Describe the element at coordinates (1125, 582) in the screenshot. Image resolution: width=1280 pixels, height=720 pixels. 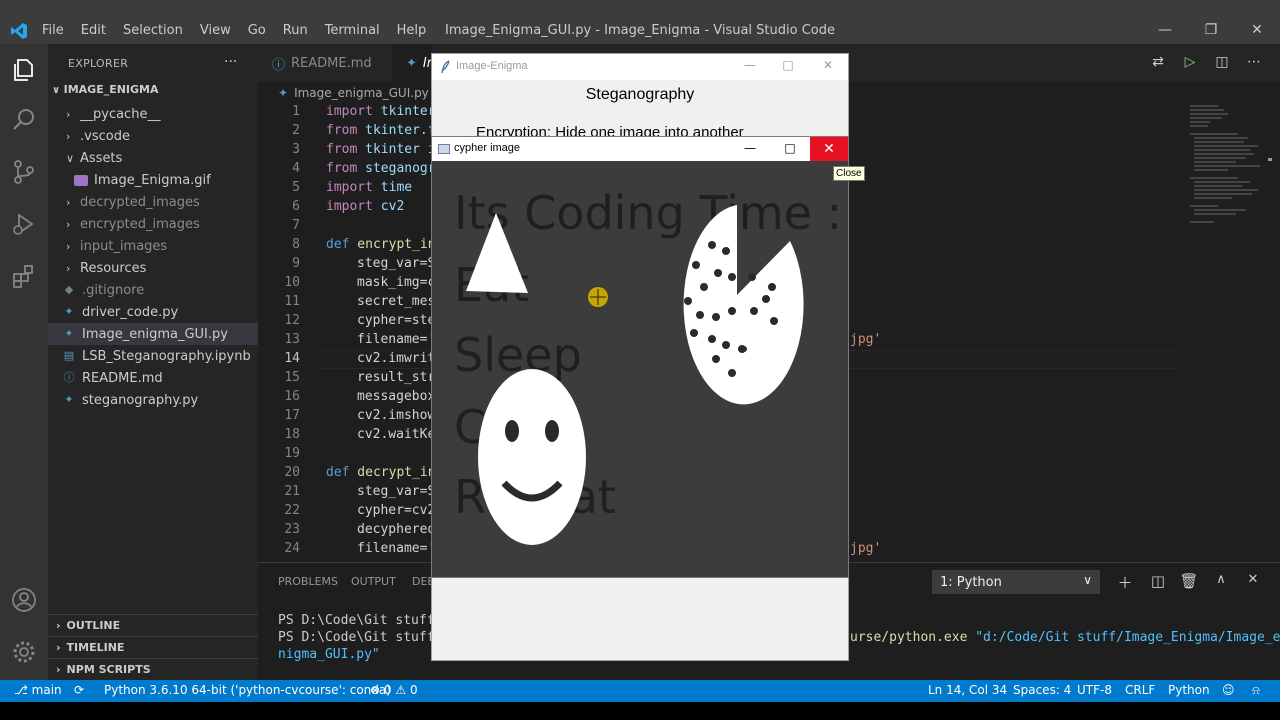
I see `new-terminal-icon: ＋` at that location.